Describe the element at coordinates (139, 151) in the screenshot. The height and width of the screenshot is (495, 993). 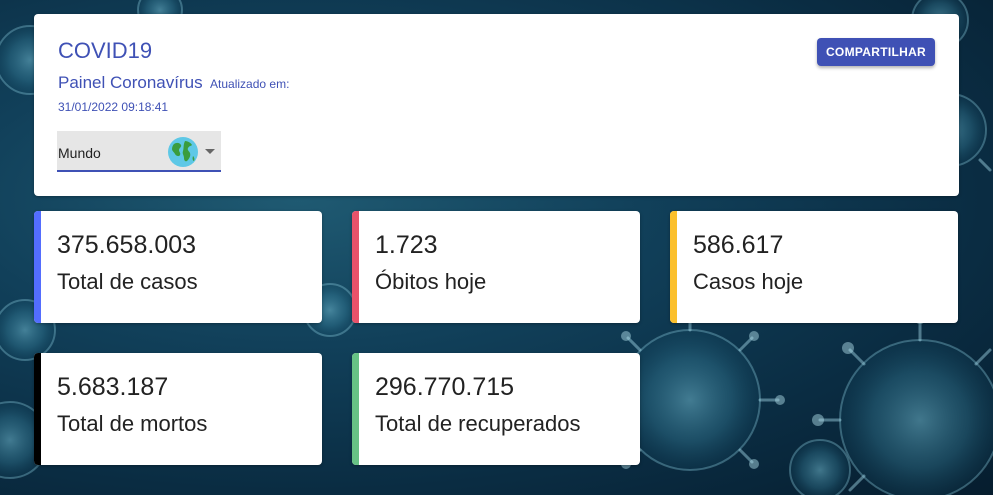
I see `region-select: Mundo` at that location.